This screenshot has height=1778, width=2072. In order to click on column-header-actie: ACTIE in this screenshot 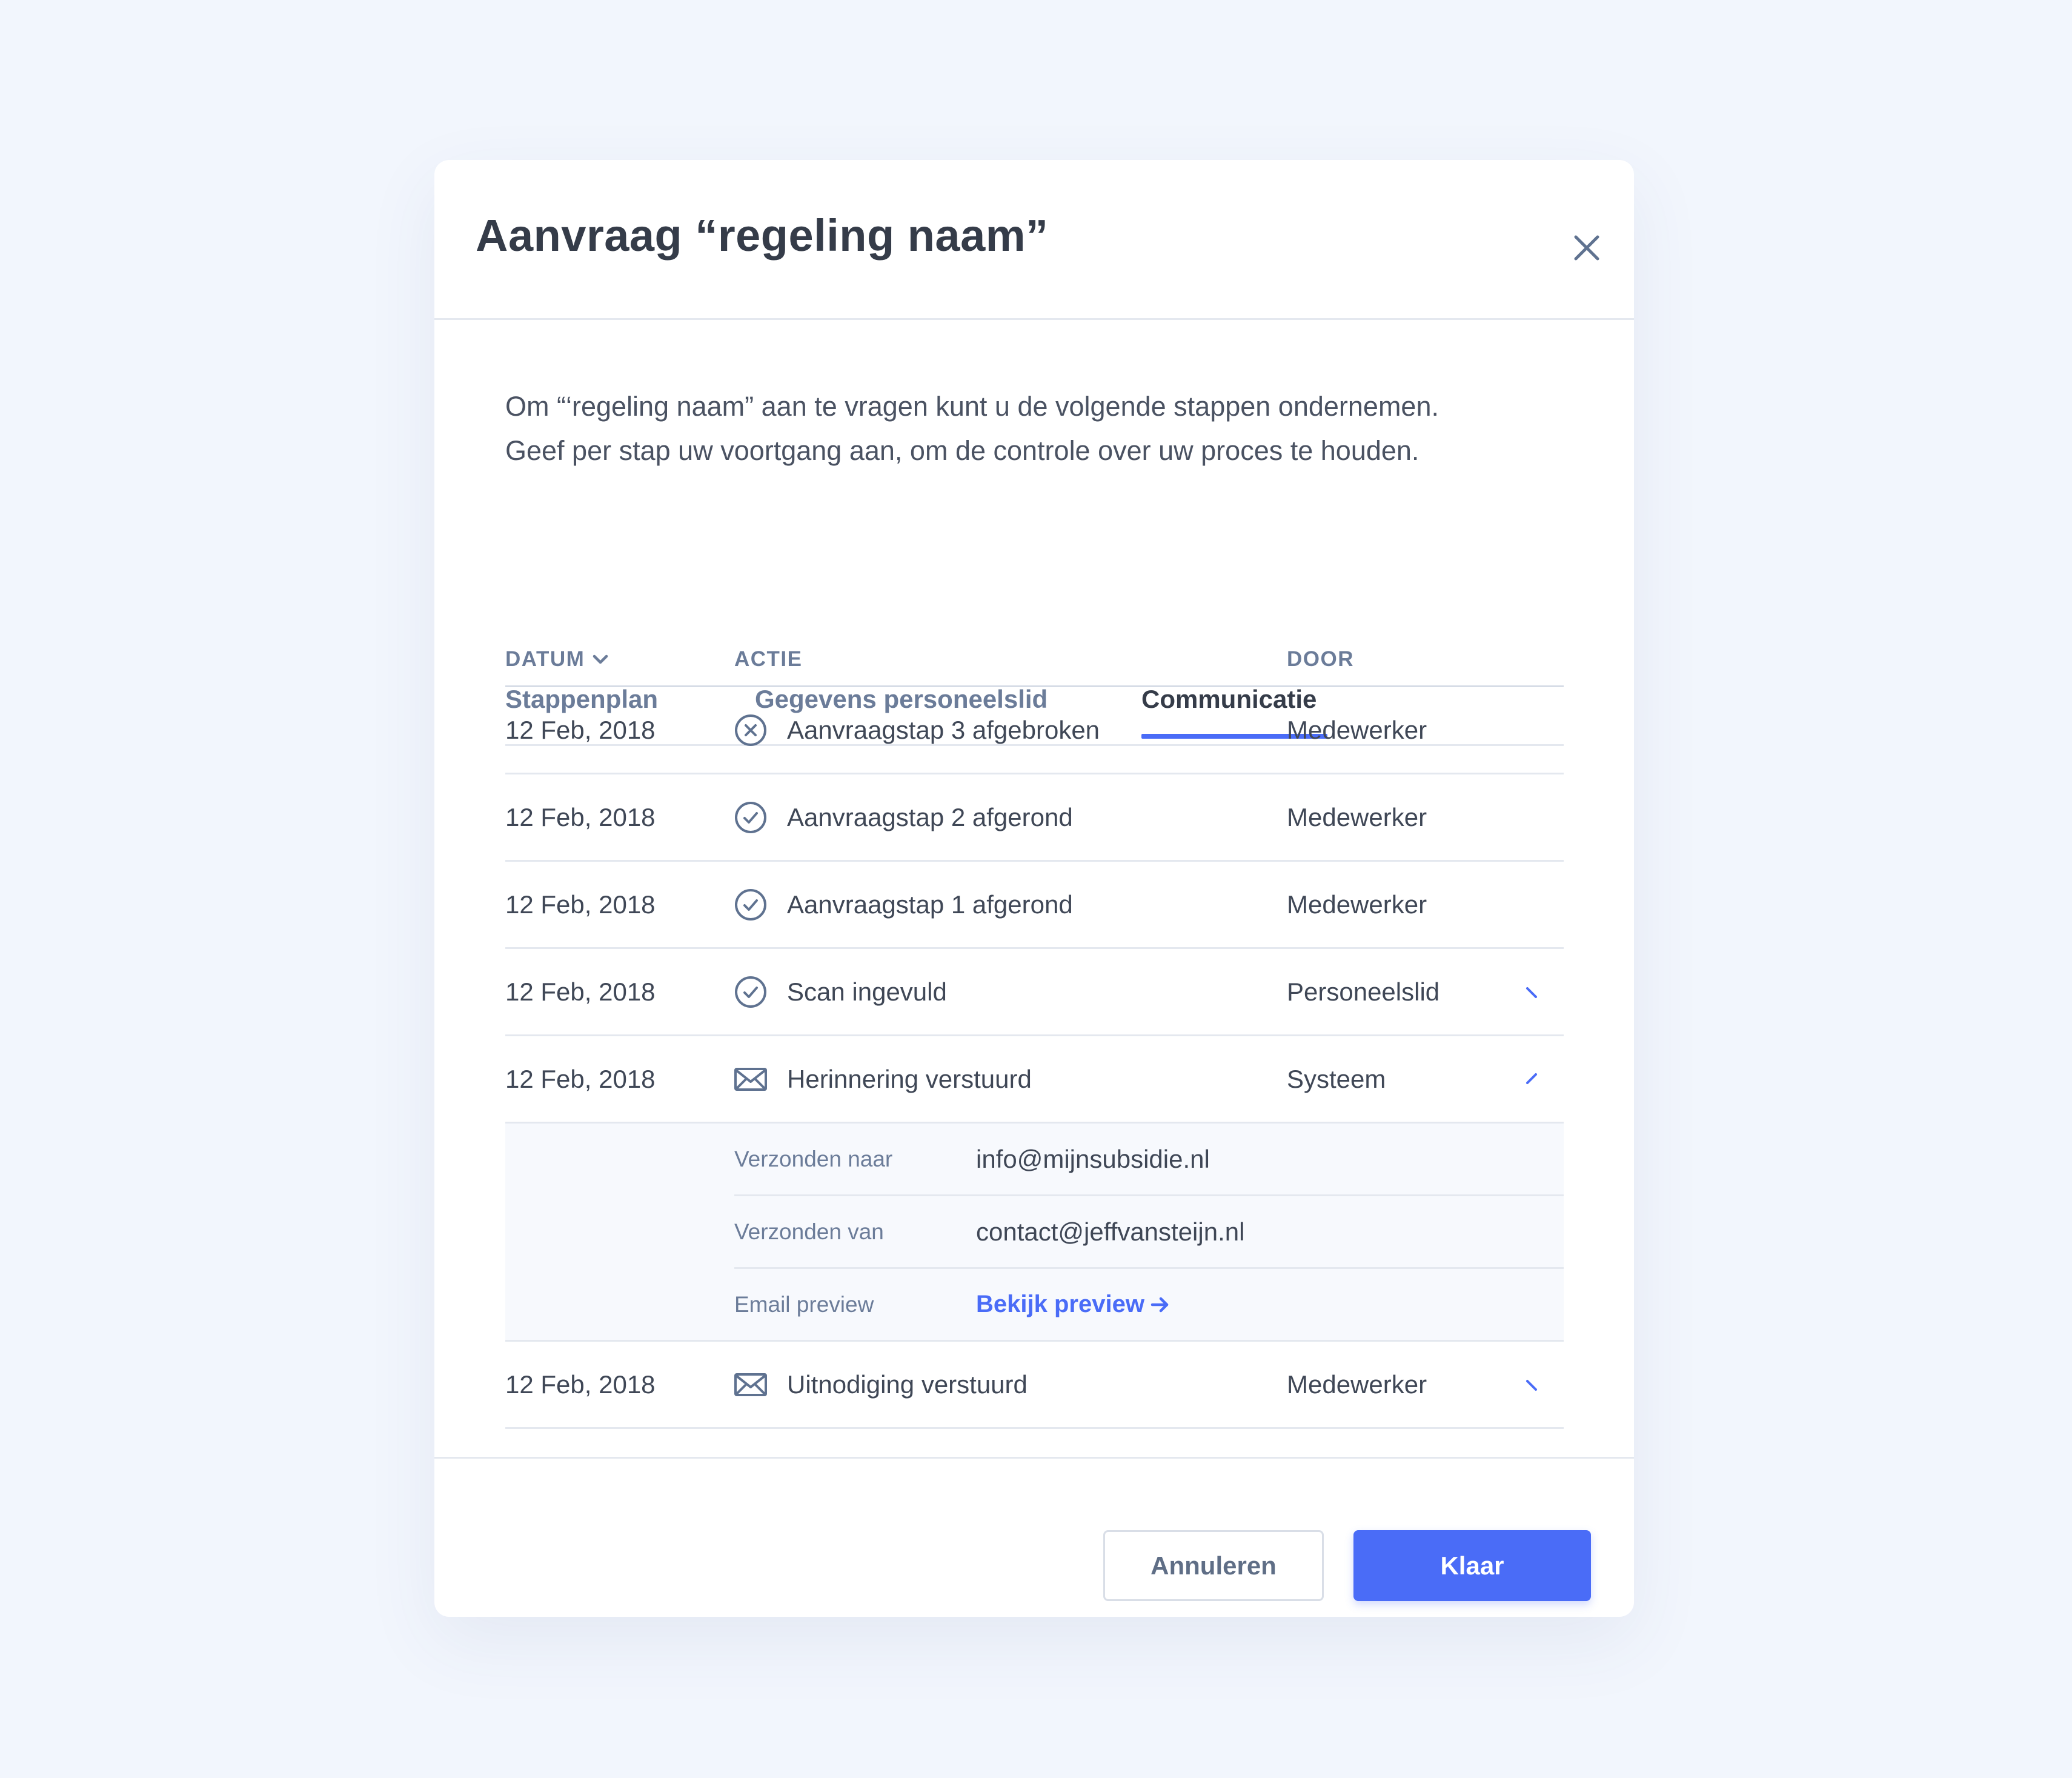, I will do `click(768, 659)`.